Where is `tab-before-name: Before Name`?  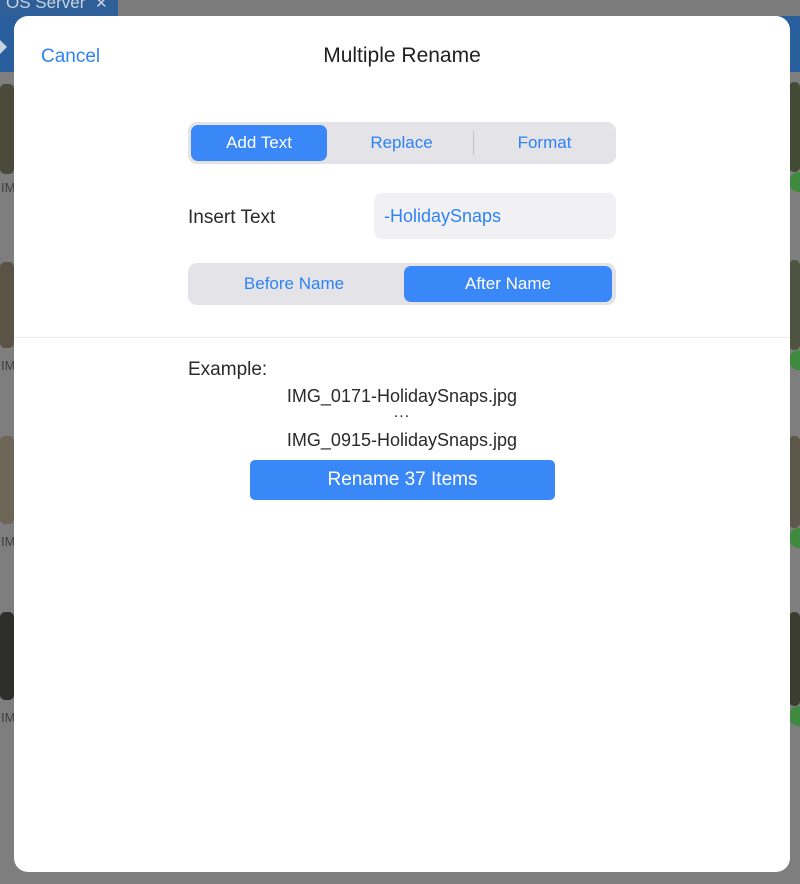
tab-before-name: Before Name is located at coordinates (294, 284).